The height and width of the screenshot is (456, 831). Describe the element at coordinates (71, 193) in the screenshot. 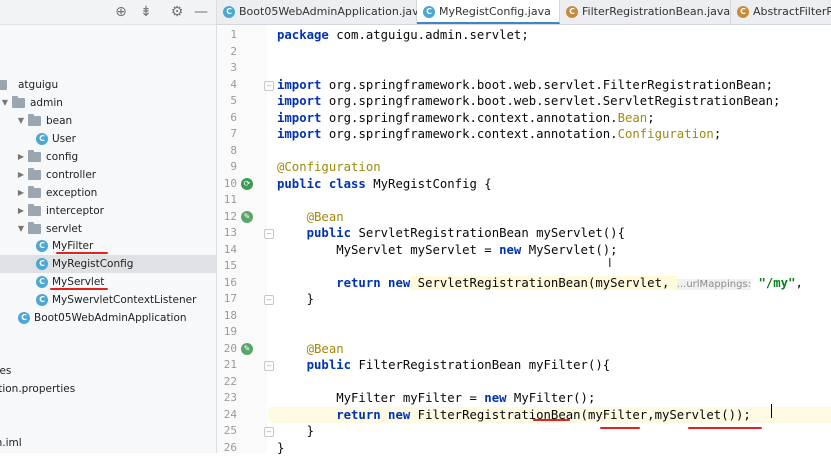

I see `tree-item-label: exception` at that location.